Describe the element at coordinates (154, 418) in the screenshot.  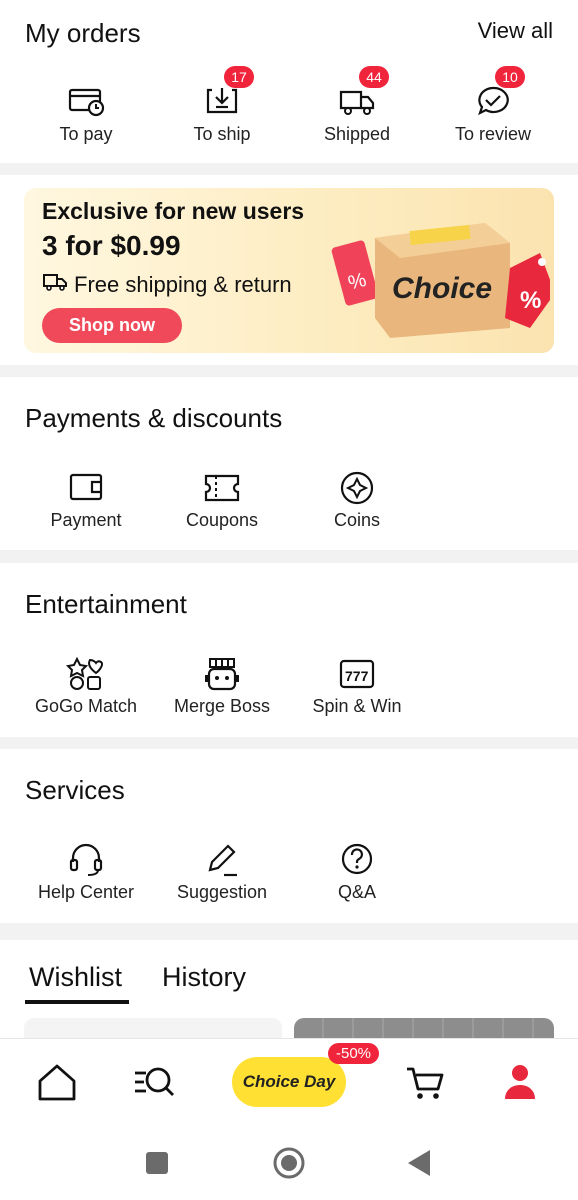
I see `payments-title: Payments & discounts` at that location.